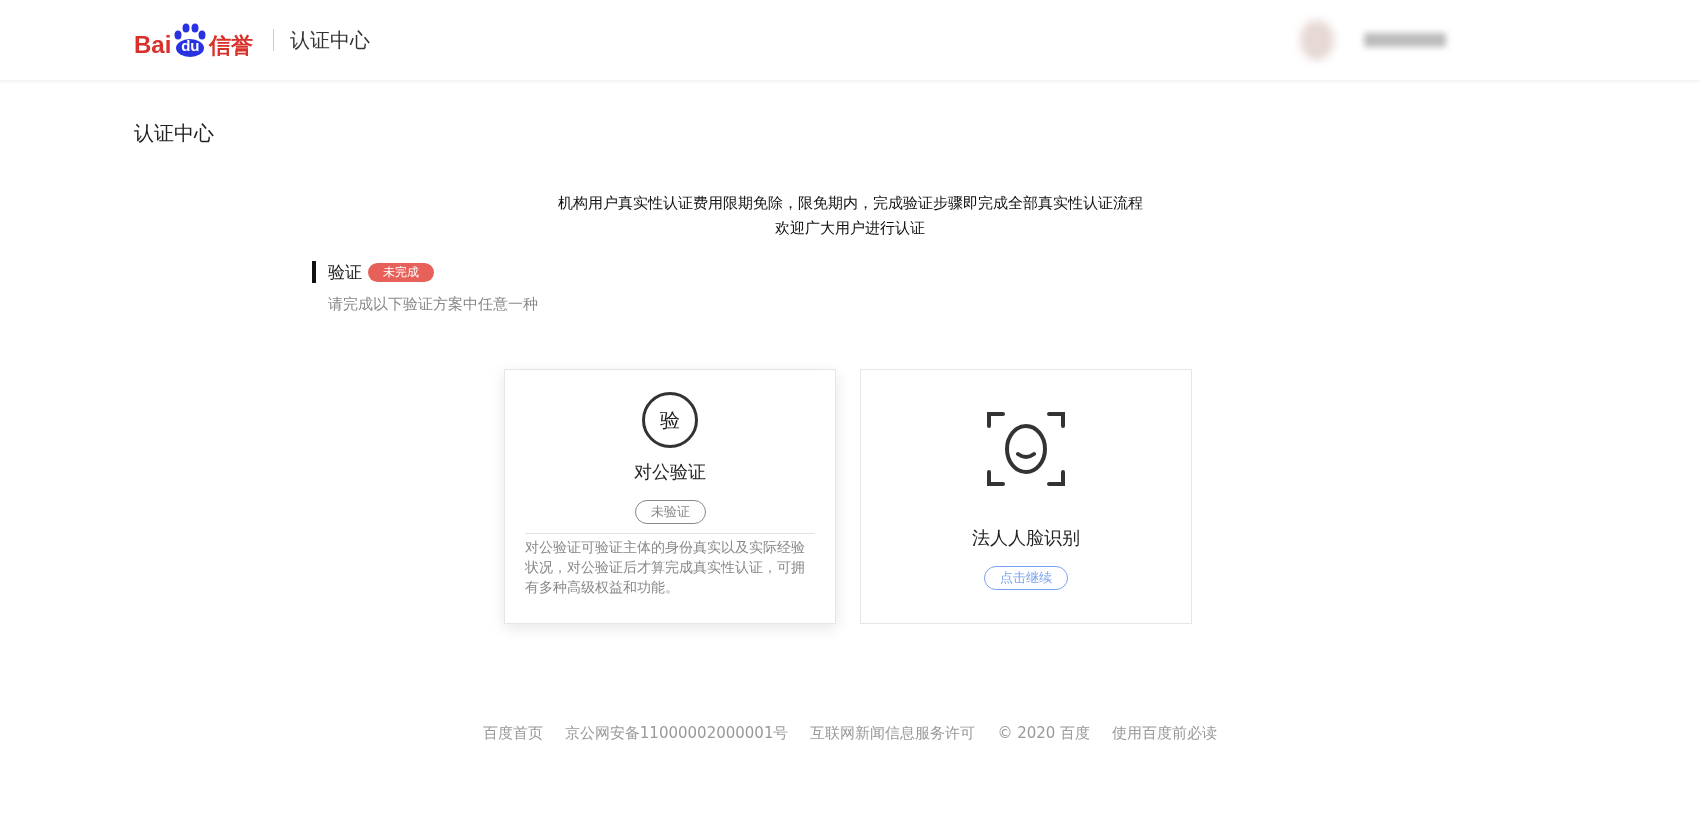 The width and height of the screenshot is (1700, 818). I want to click on header-title: 认证中心, so click(330, 40).